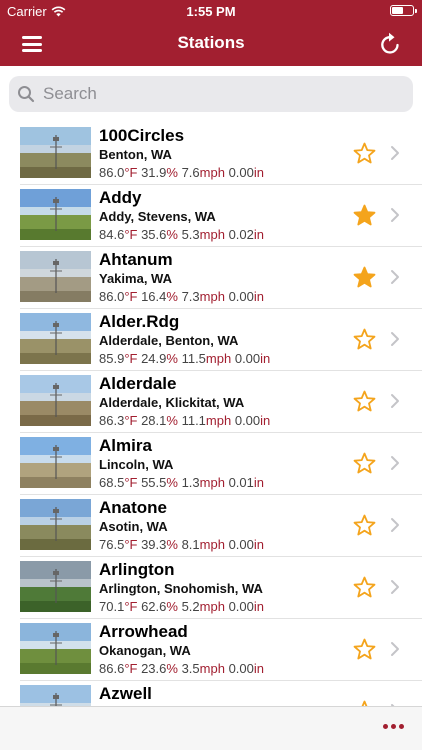 The height and width of the screenshot is (750, 422). I want to click on more-dots-icon, so click(385, 726).